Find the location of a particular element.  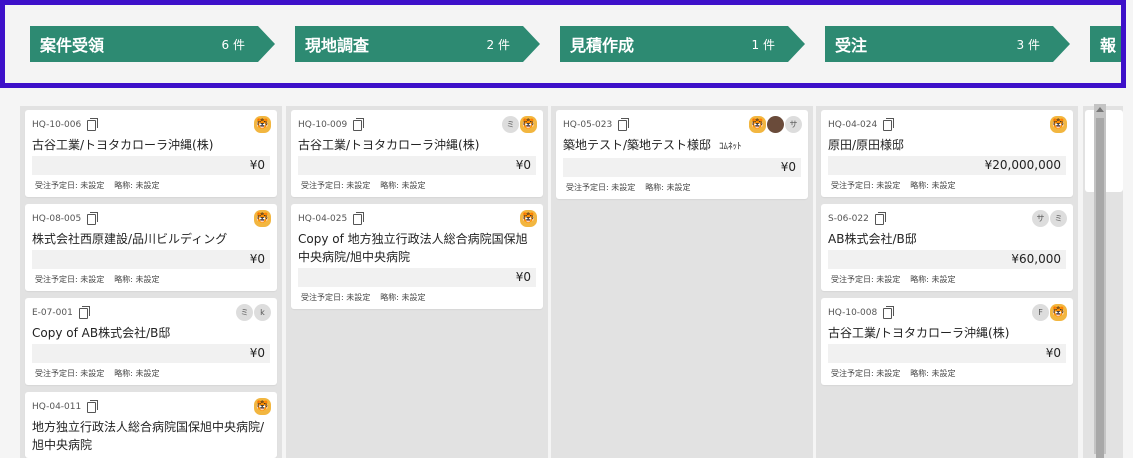

deal-code-row: HQ-04-025 is located at coordinates (417, 219).